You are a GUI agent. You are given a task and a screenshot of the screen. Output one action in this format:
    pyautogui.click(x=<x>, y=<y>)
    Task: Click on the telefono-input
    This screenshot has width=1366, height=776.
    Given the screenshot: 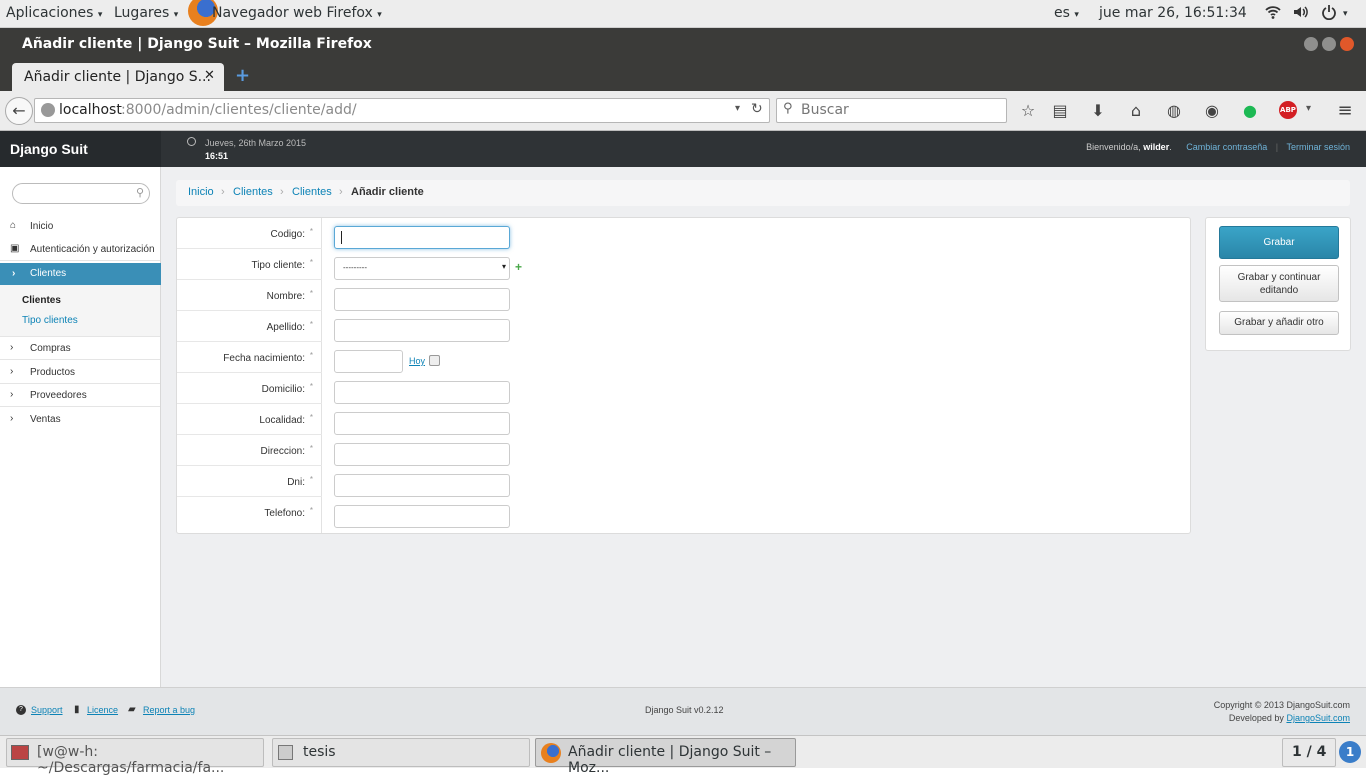 What is the action you would take?
    pyautogui.click(x=422, y=516)
    